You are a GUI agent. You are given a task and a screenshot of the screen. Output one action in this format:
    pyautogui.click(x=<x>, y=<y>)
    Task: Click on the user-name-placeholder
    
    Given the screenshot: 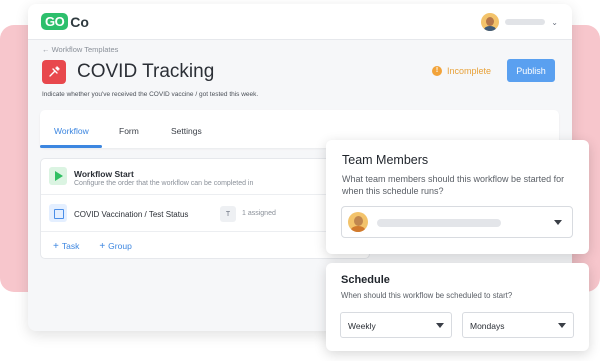 What is the action you would take?
    pyautogui.click(x=525, y=22)
    